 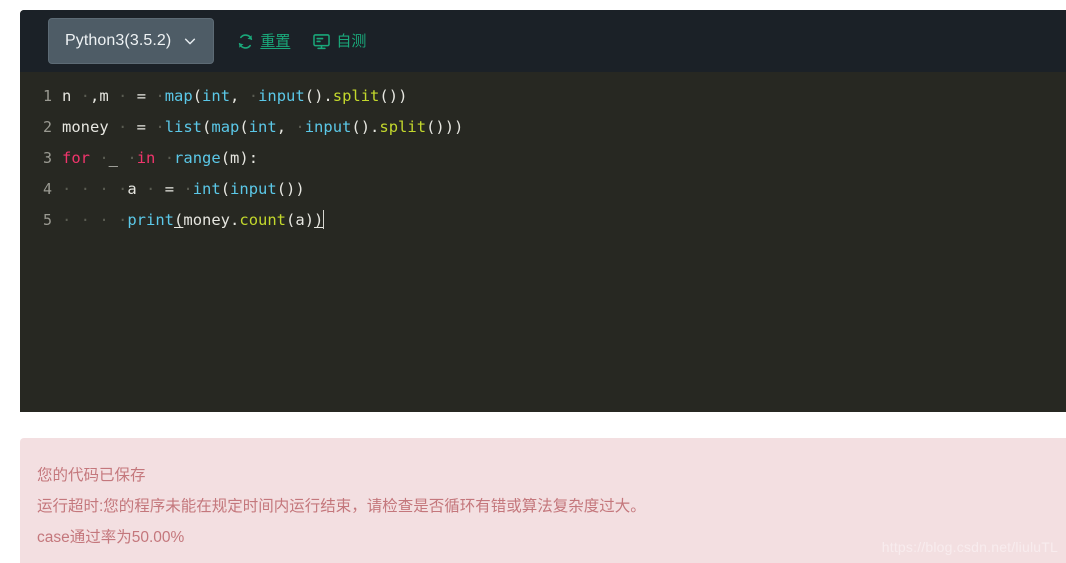 I want to click on code-line-content: n ·,m · = ·map(int, ·input().split()), so click(x=235, y=95).